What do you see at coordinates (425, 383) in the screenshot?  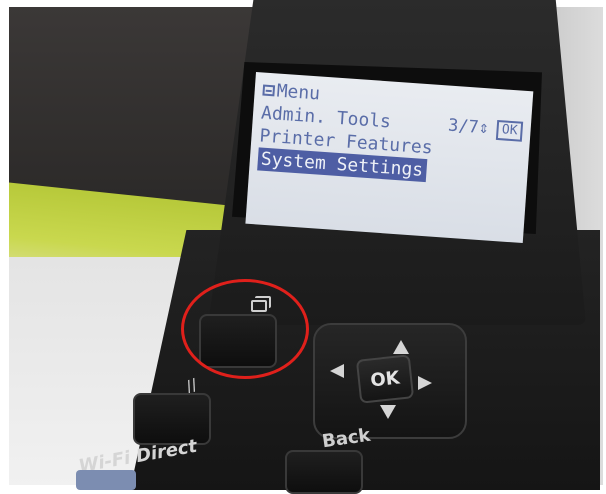 I see `arrow-right-icon` at bounding box center [425, 383].